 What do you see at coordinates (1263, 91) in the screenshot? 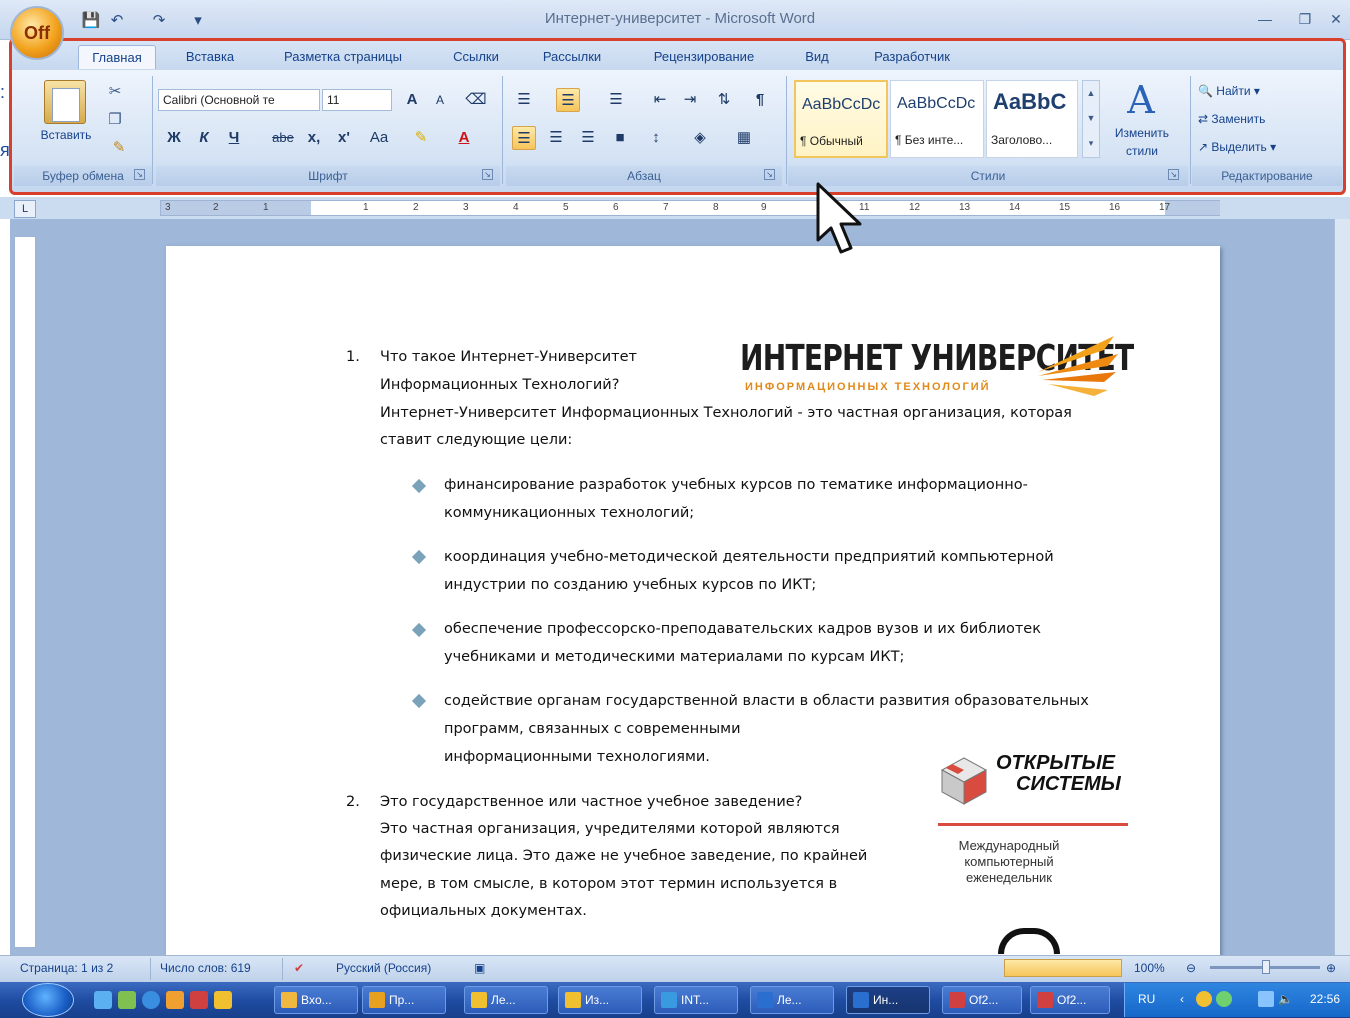
I see `find-button: 🔍 Найти ▾` at bounding box center [1263, 91].